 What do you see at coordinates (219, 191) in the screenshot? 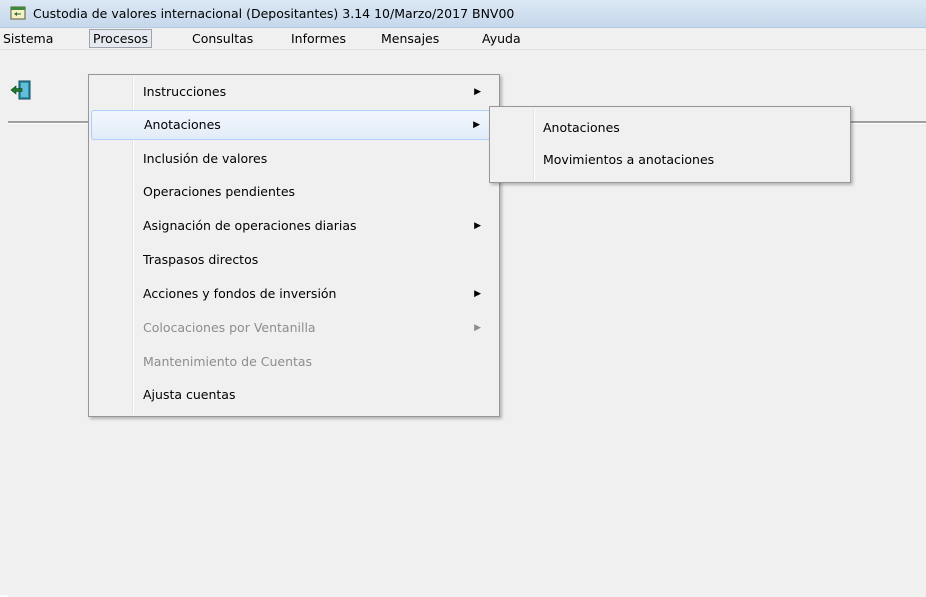
I see `menu-item-label: Operaciones pendientes` at bounding box center [219, 191].